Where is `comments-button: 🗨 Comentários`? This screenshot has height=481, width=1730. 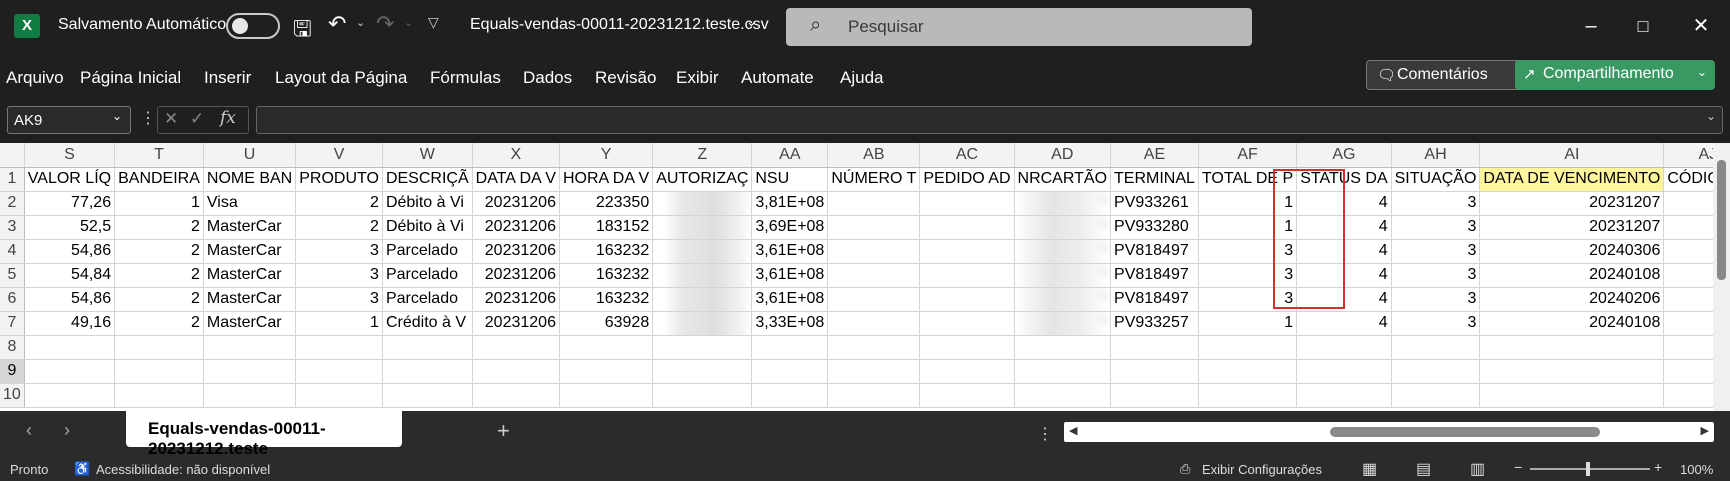 comments-button: 🗨 Comentários is located at coordinates (1444, 75).